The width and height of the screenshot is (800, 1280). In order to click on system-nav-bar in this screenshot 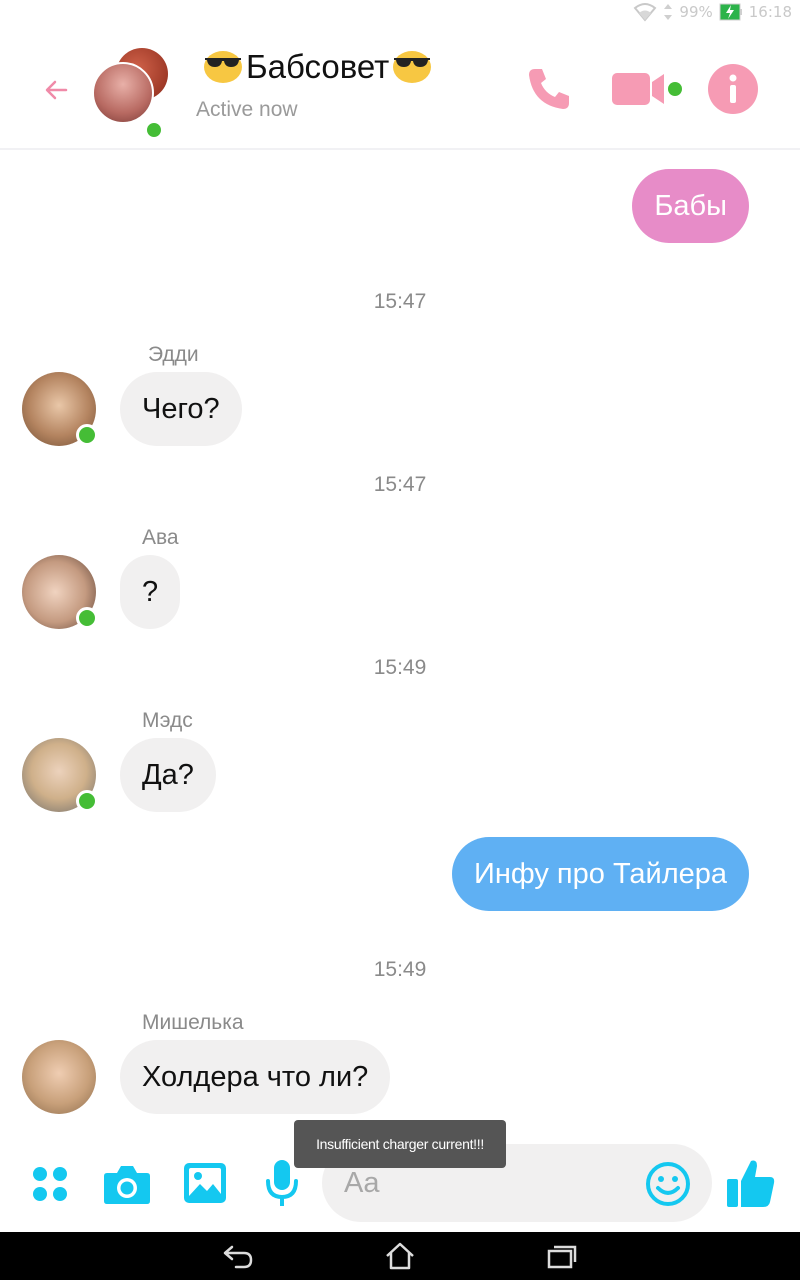, I will do `click(400, 1256)`.